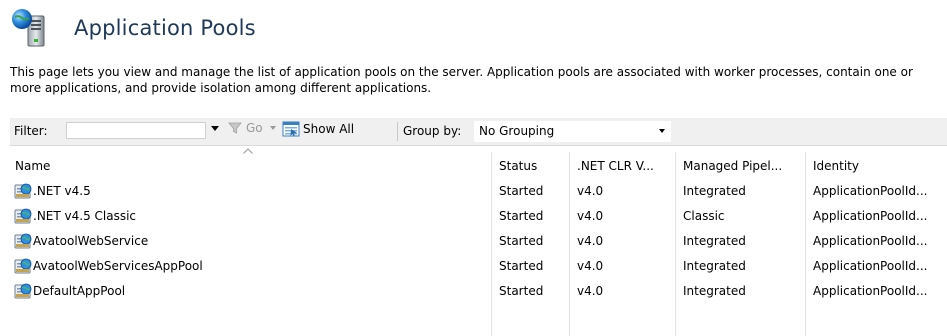 This screenshot has width=947, height=336. I want to click on go-dropdown-arrow-icon, so click(273, 128).